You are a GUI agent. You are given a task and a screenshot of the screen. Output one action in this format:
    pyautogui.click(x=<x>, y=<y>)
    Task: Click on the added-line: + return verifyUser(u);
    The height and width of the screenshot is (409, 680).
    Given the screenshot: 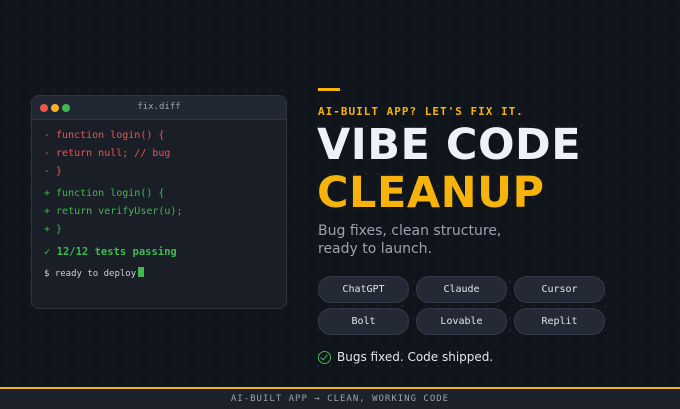 What is the action you would take?
    pyautogui.click(x=113, y=211)
    